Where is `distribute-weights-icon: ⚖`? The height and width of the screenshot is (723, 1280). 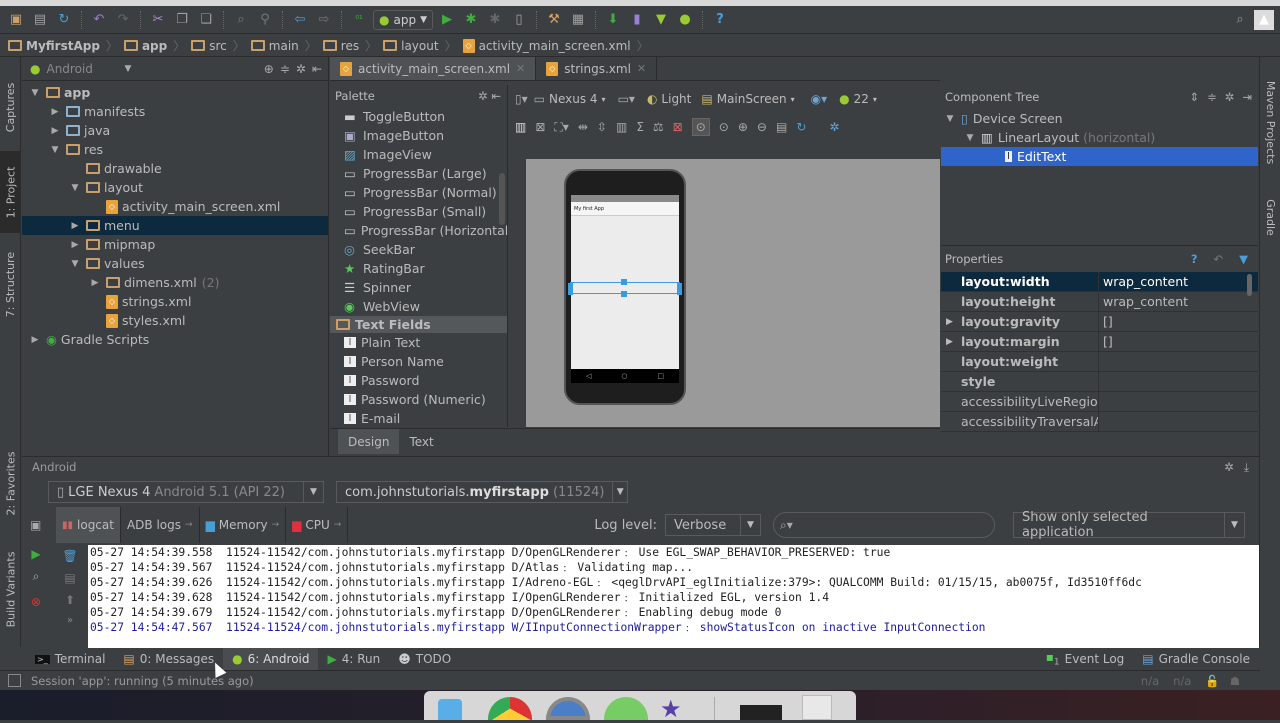 distribute-weights-icon: ⚖ is located at coordinates (658, 127).